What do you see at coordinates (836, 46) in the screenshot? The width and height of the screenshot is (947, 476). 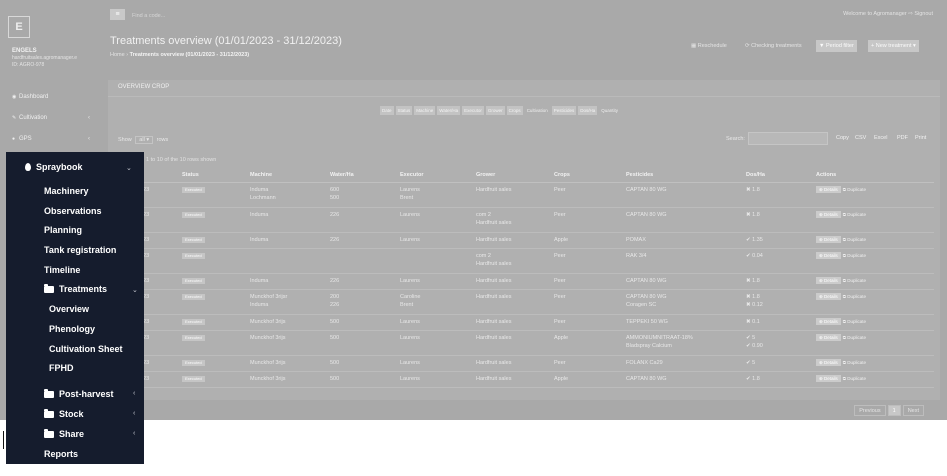 I see `period-filter-button: ▼ Period filter` at bounding box center [836, 46].